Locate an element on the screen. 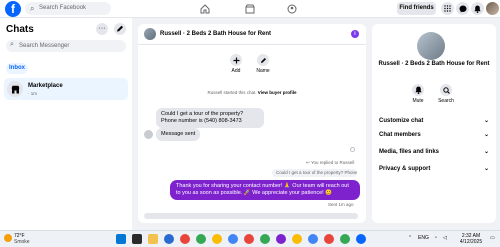  search-icon is located at coordinates (446, 90).